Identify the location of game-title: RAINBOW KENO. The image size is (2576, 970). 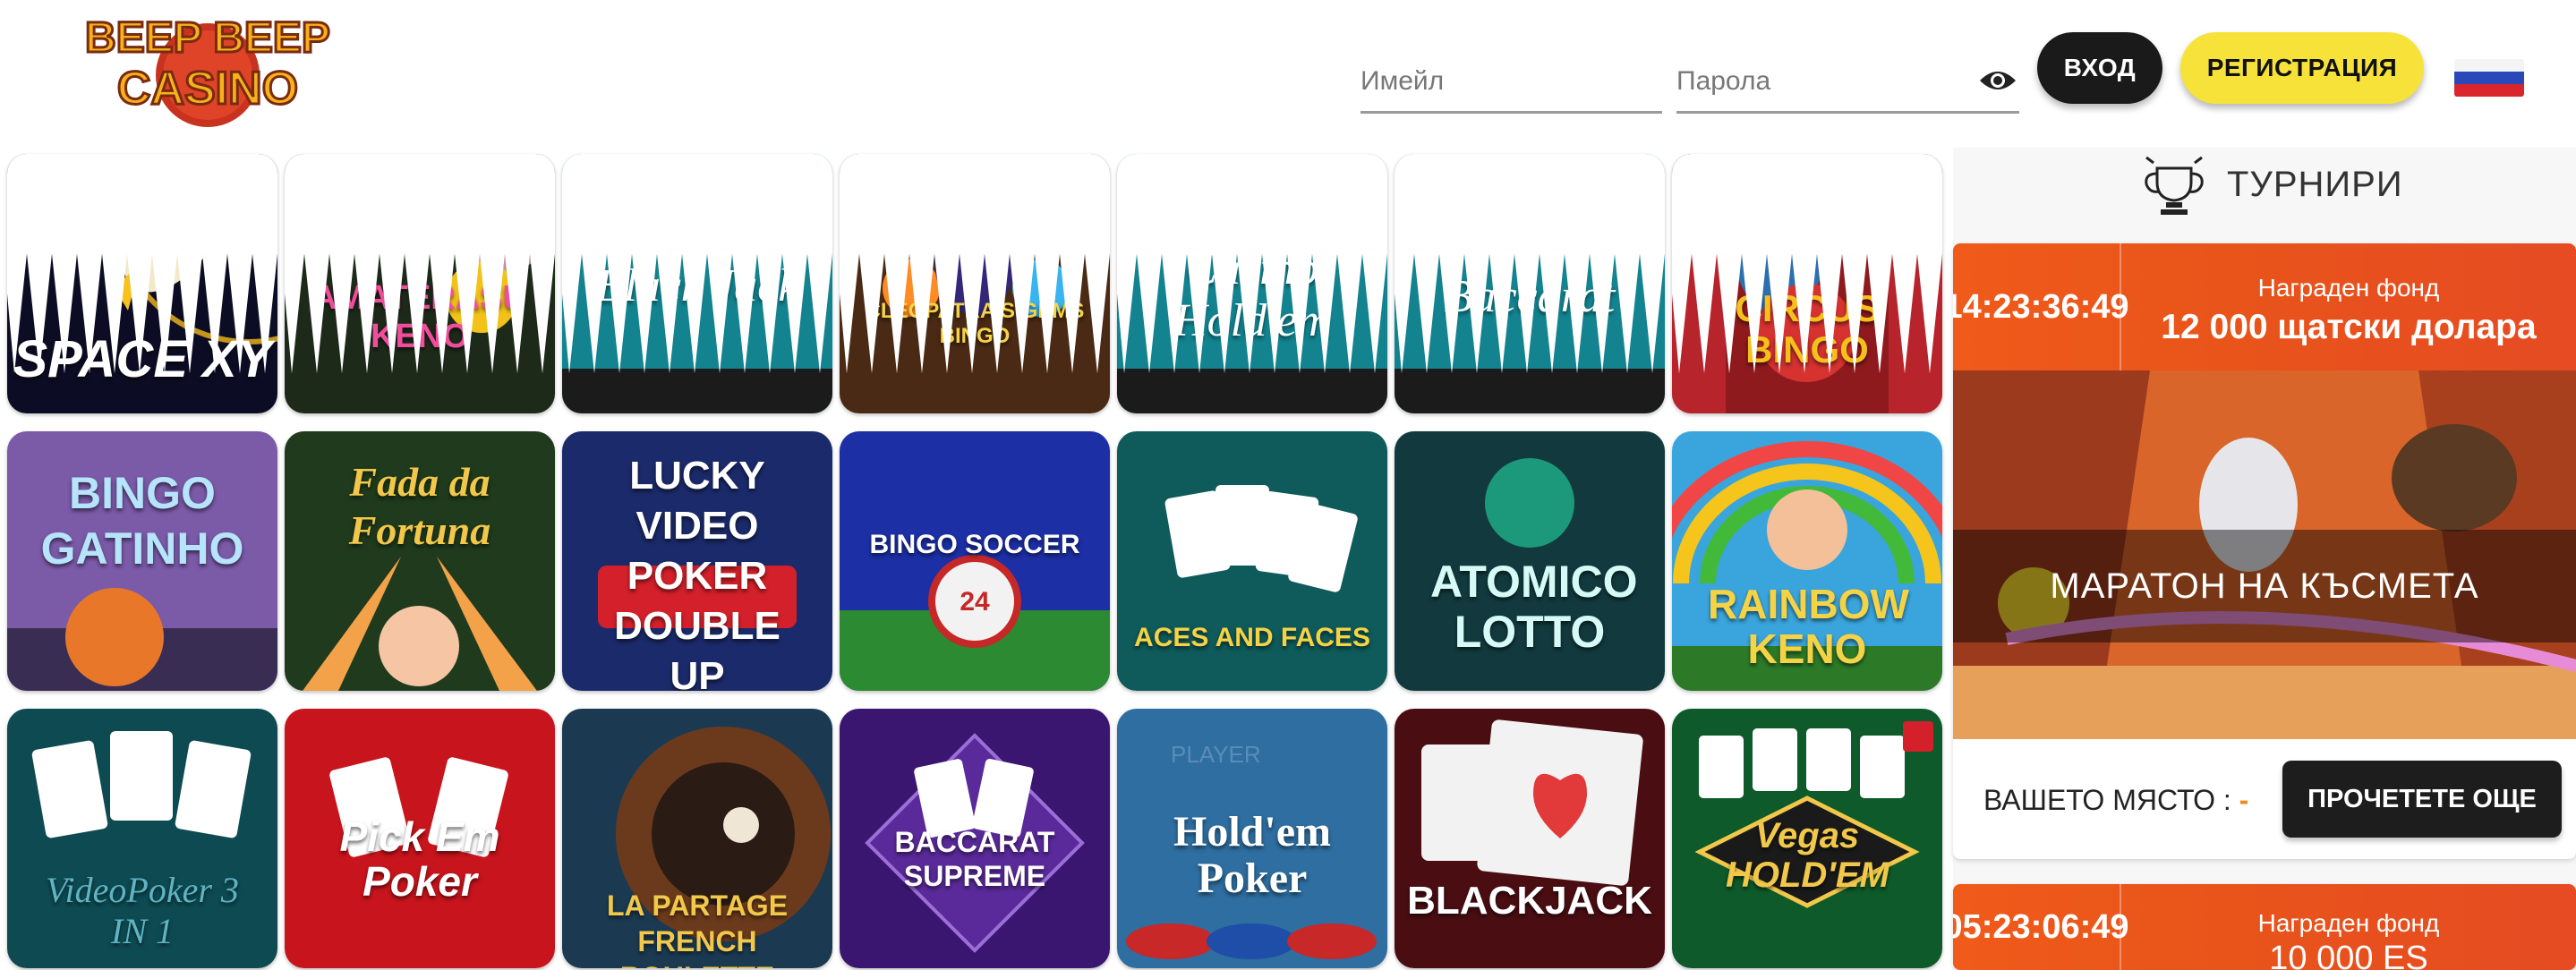
(1808, 626).